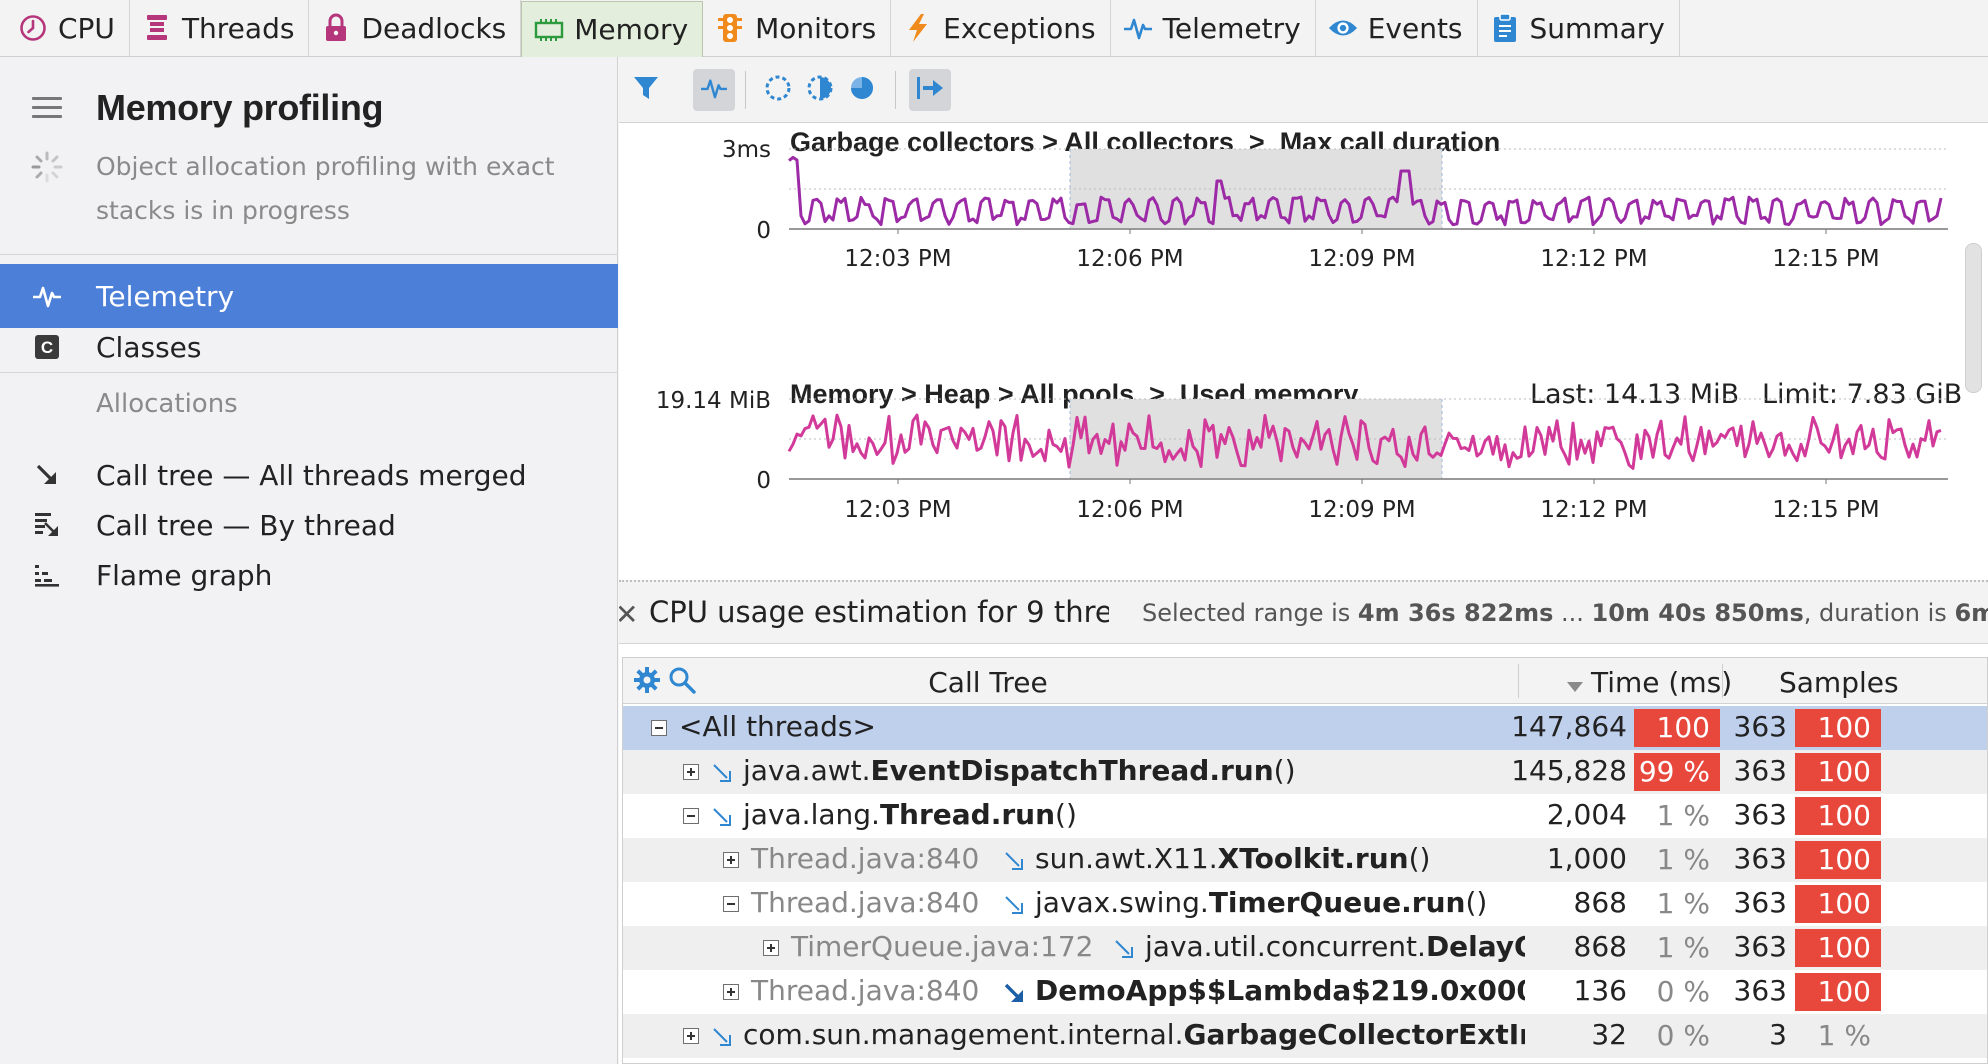 The image size is (1988, 1064). What do you see at coordinates (1362, 259) in the screenshot?
I see `x-tick-label: 12:09 PM` at bounding box center [1362, 259].